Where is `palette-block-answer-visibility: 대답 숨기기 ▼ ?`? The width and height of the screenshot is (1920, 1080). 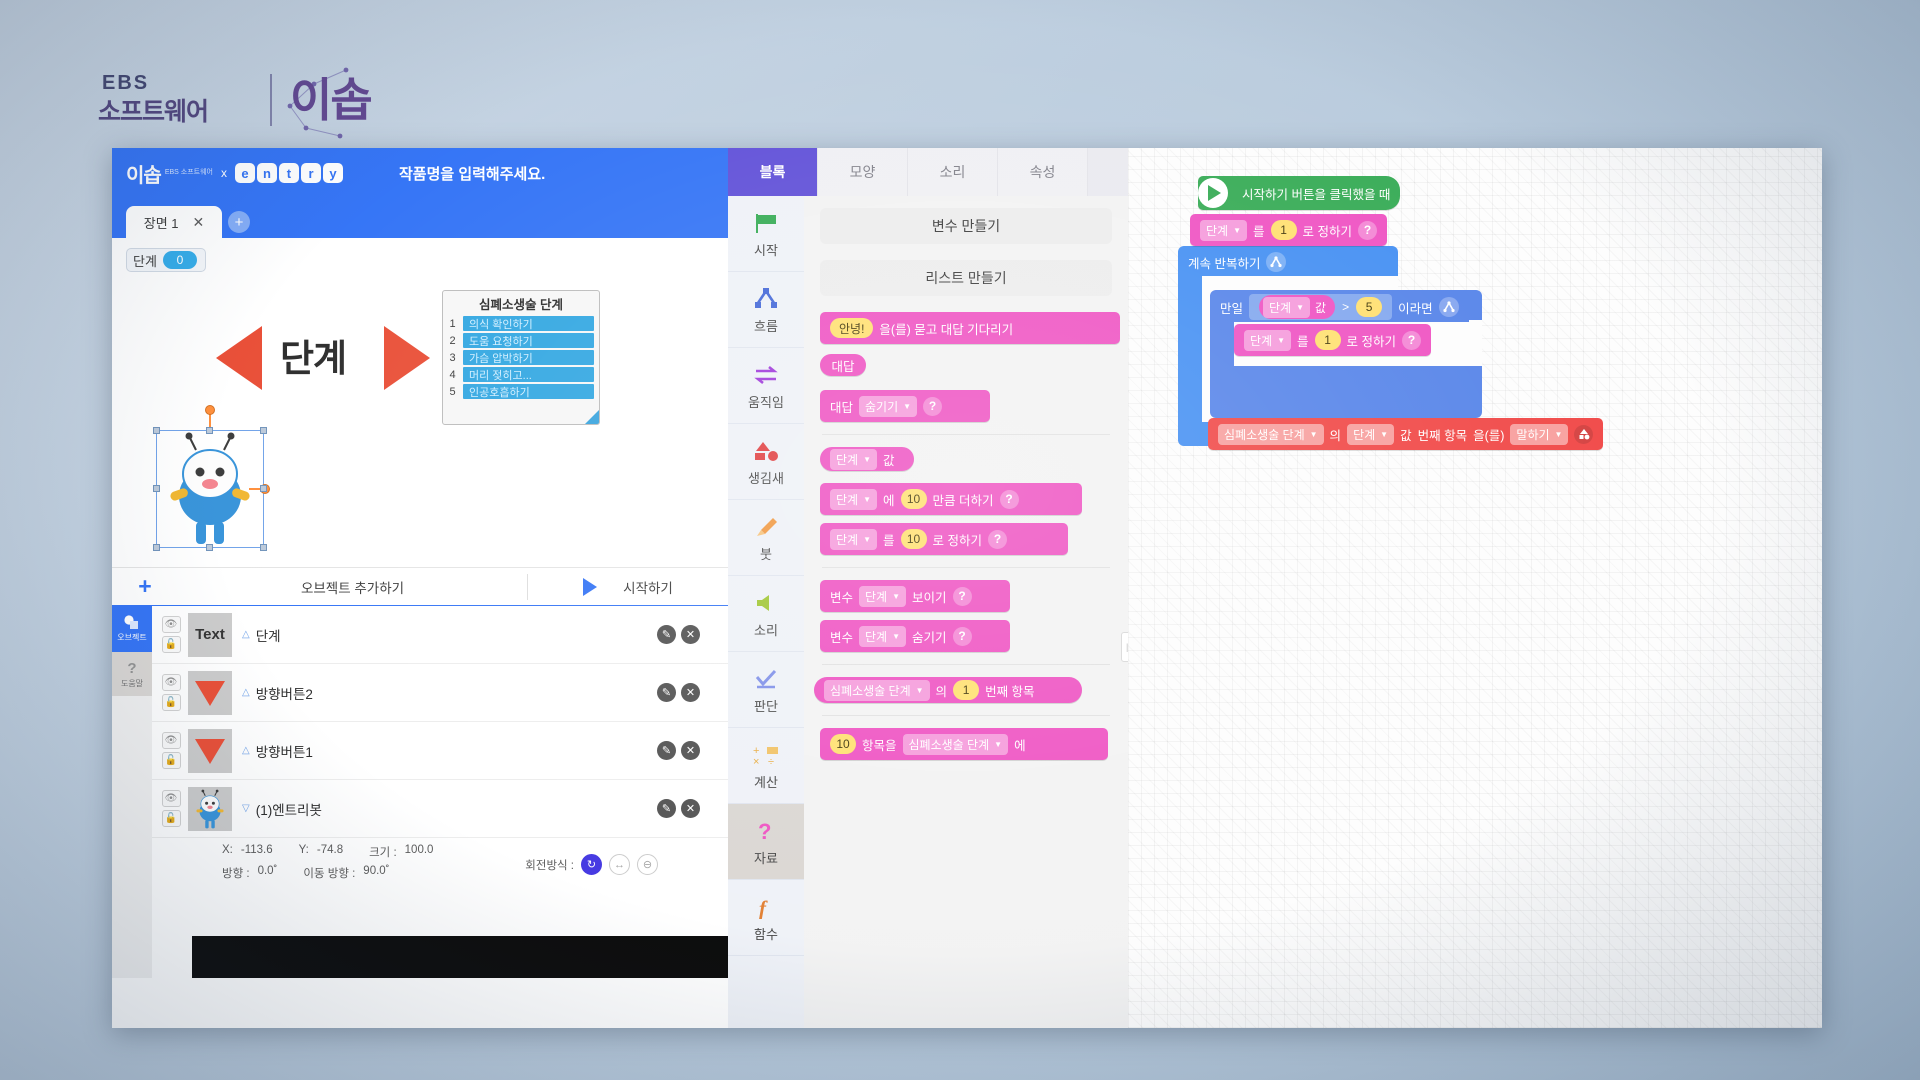 palette-block-answer-visibility: 대답 숨기기 ▼ ? is located at coordinates (905, 406).